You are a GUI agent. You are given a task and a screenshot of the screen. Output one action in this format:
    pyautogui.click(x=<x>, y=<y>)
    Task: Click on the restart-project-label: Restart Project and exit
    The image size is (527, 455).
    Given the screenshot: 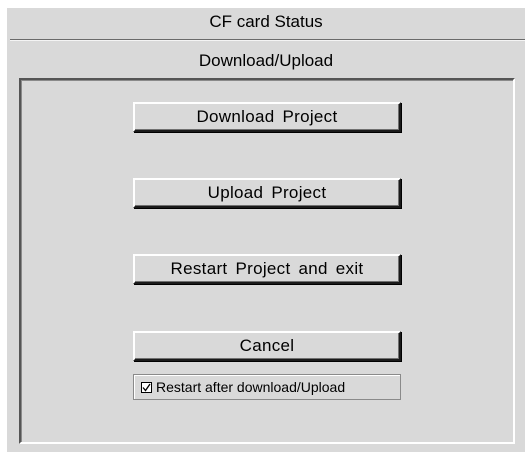 What is the action you would take?
    pyautogui.click(x=267, y=268)
    